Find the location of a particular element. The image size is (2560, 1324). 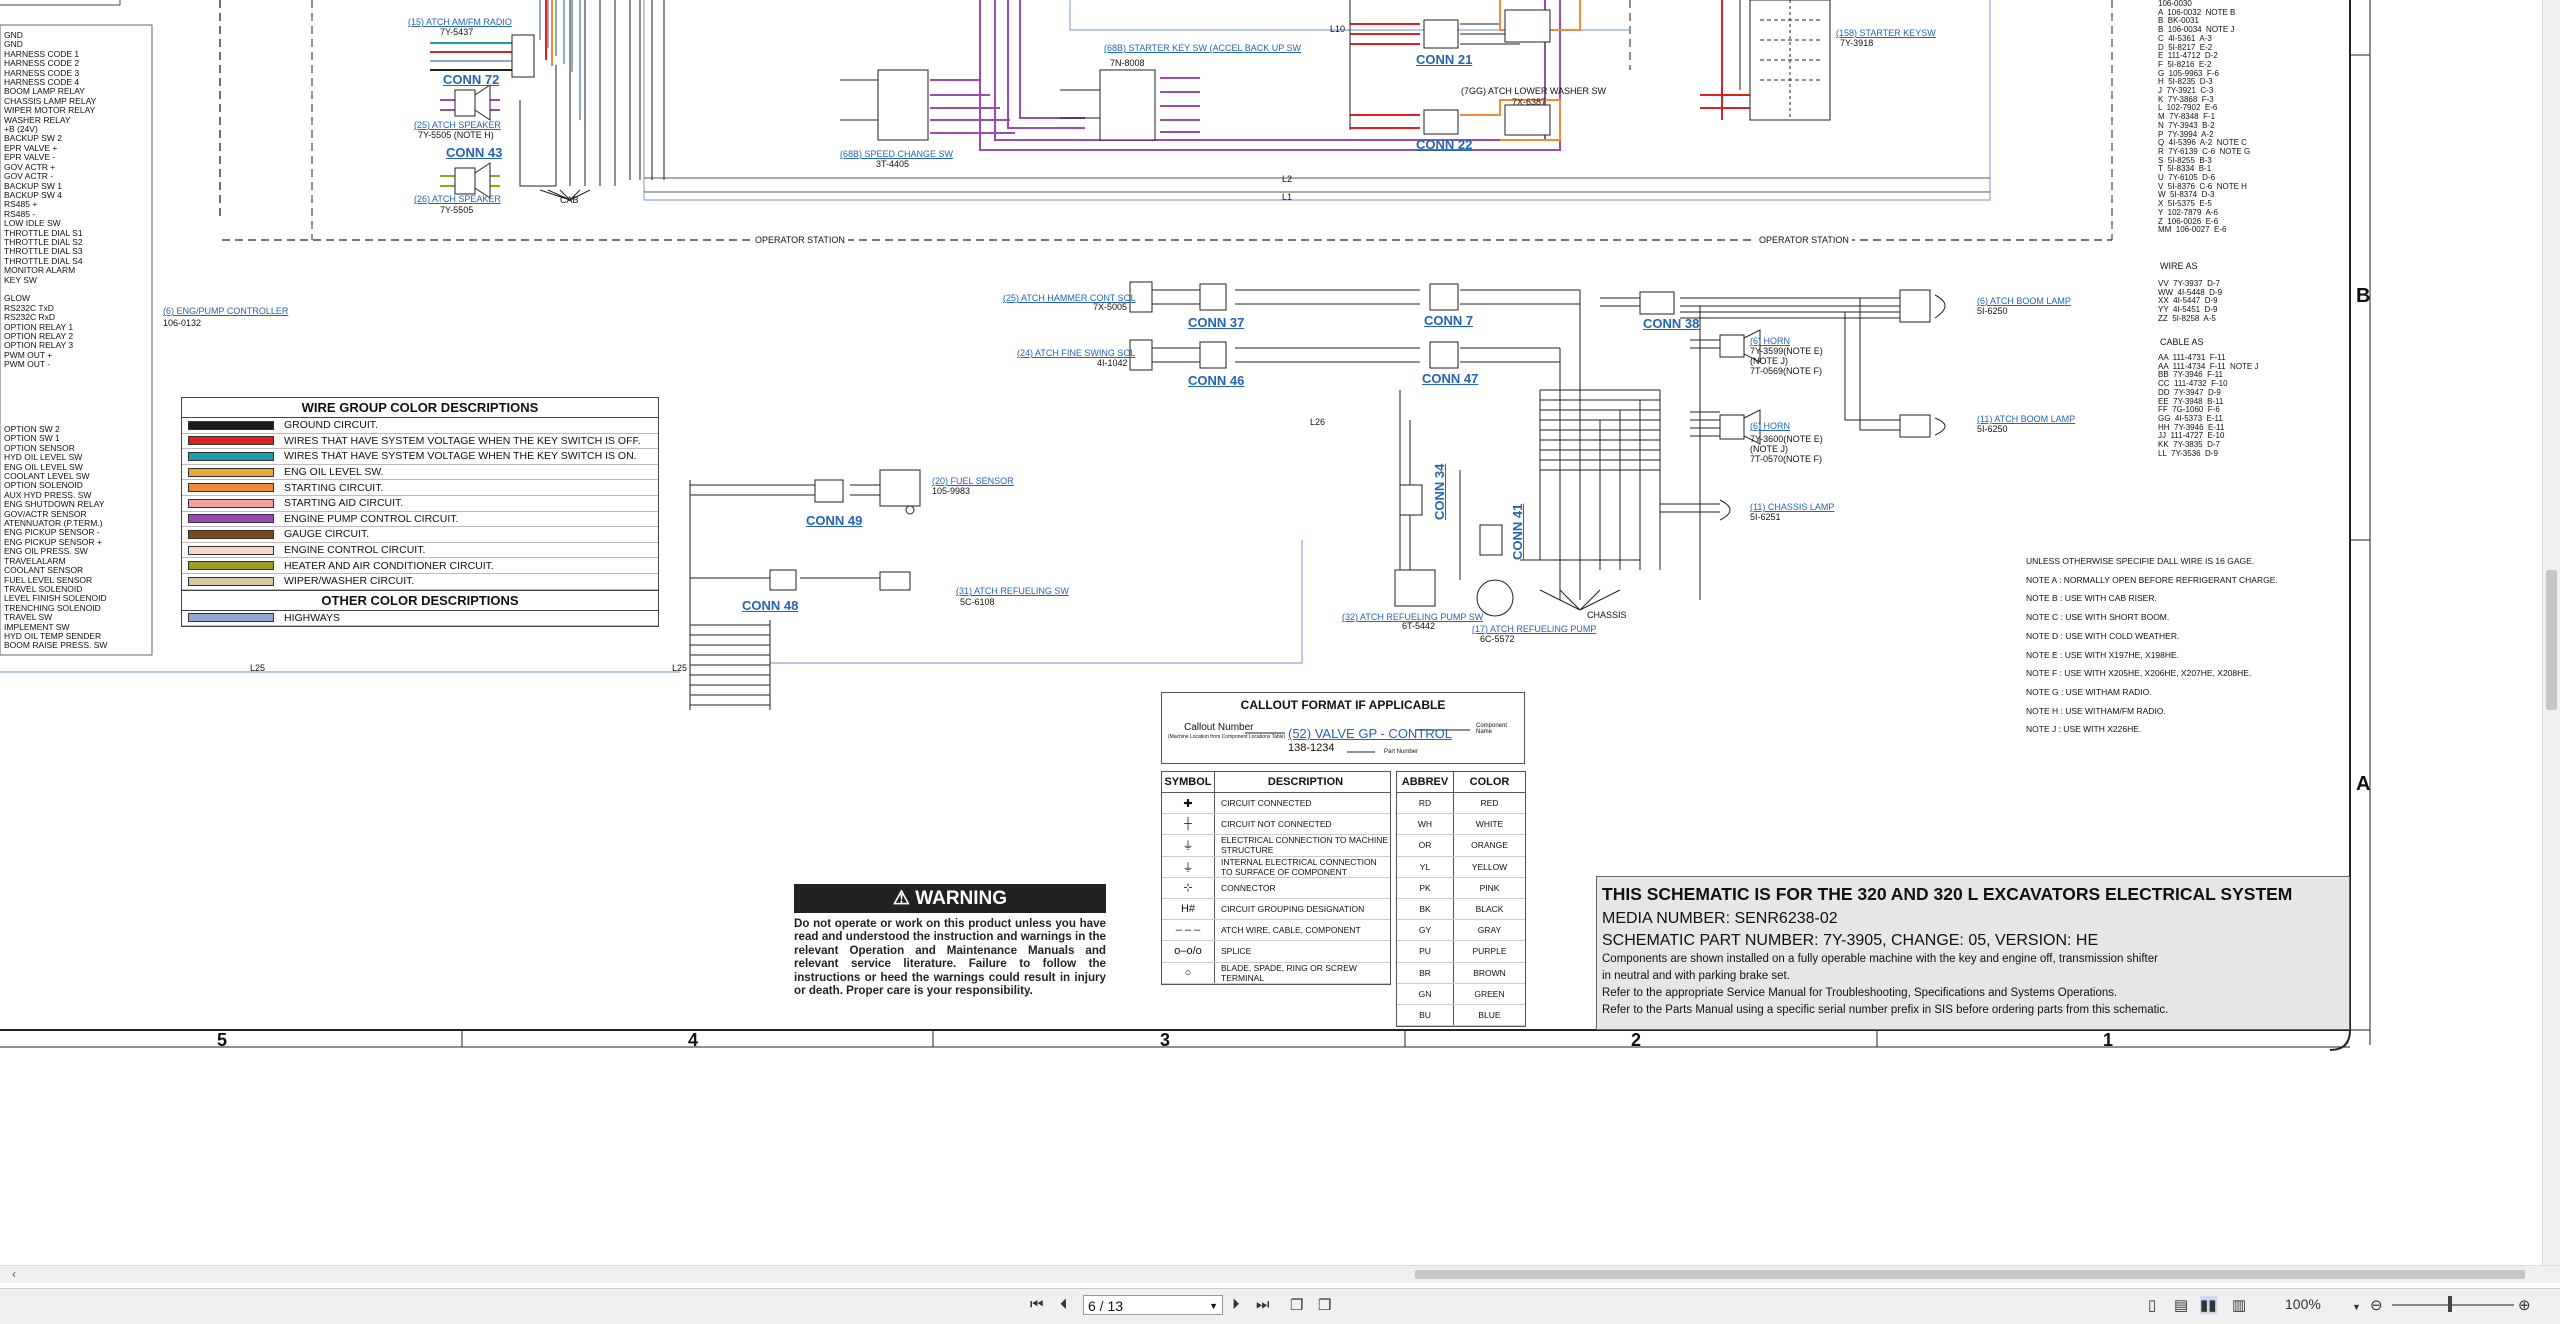

pin-label: BOOM RAISE PRESS. SW is located at coordinates (56, 645).